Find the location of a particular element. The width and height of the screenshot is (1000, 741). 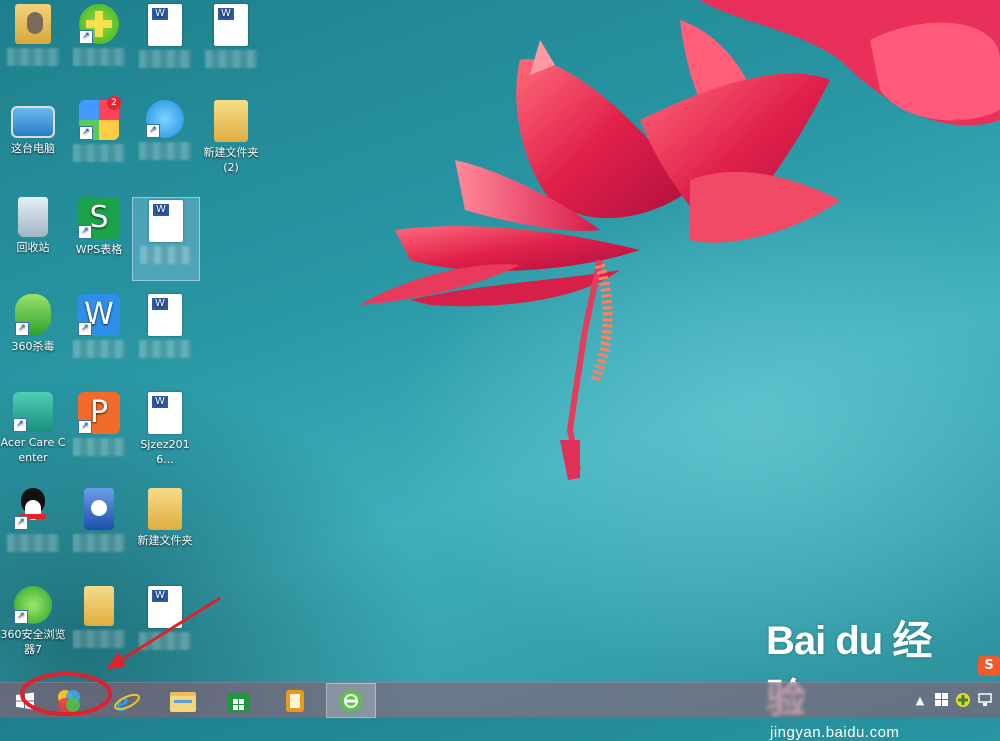

wps-spreadsheet-icon: S ↗ is located at coordinates (99, 218).